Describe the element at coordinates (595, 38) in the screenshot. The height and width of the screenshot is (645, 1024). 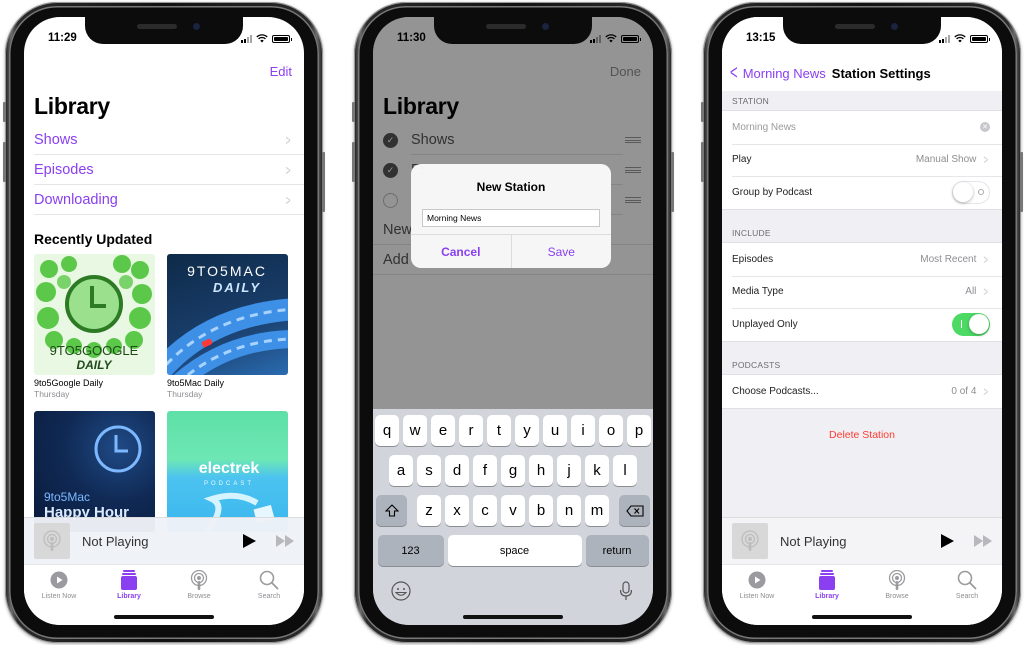
I see `signal-icon` at that location.